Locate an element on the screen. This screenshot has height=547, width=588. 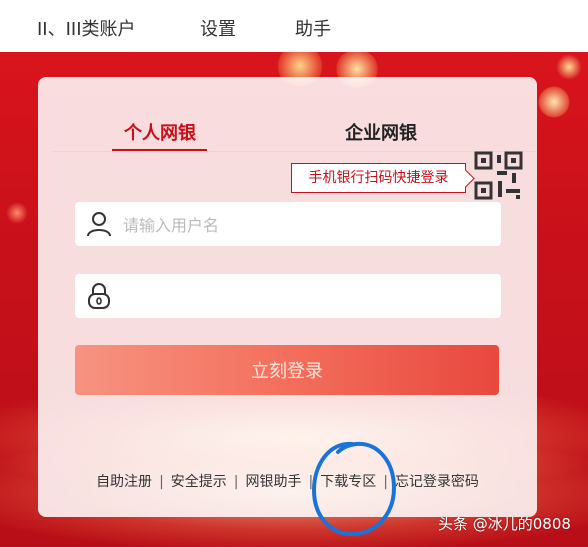
username-field is located at coordinates (288, 225).